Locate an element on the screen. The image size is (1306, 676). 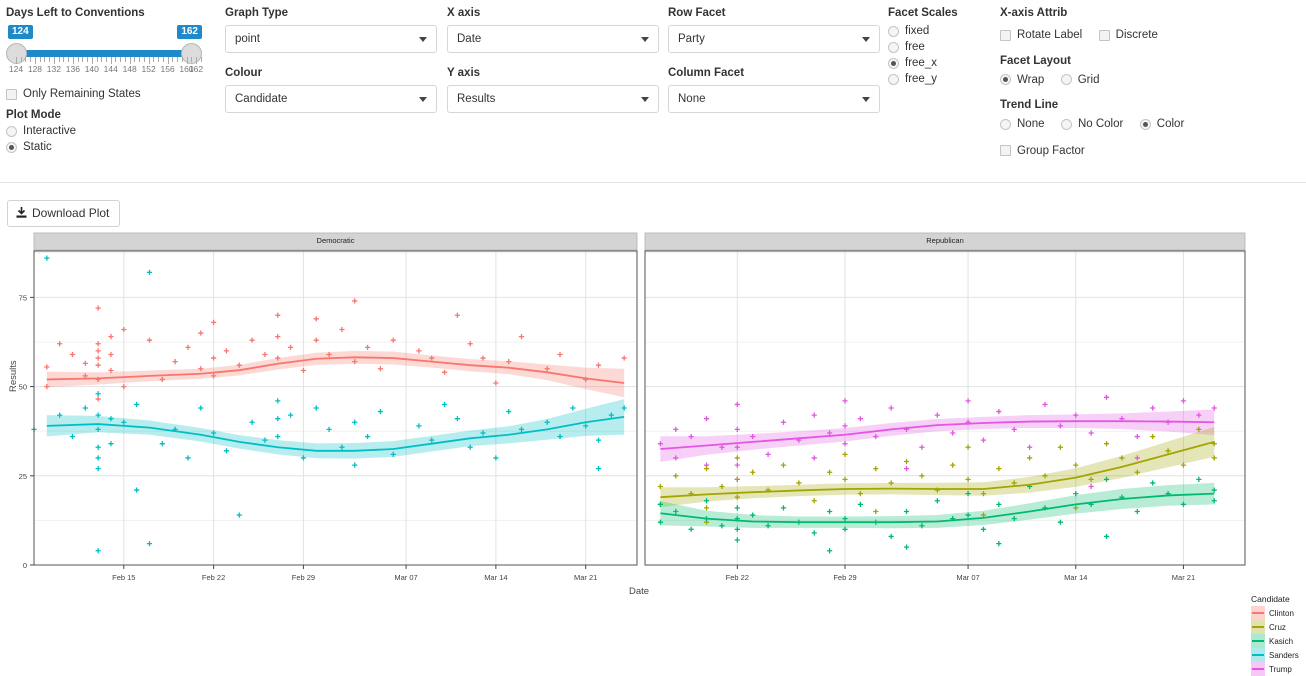
facet-scales-free-x-label: free_x is located at coordinates (921, 63).